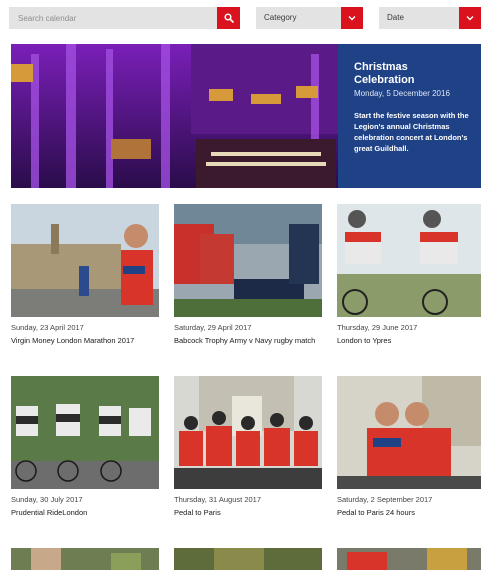  I want to click on search-button, so click(228, 18).